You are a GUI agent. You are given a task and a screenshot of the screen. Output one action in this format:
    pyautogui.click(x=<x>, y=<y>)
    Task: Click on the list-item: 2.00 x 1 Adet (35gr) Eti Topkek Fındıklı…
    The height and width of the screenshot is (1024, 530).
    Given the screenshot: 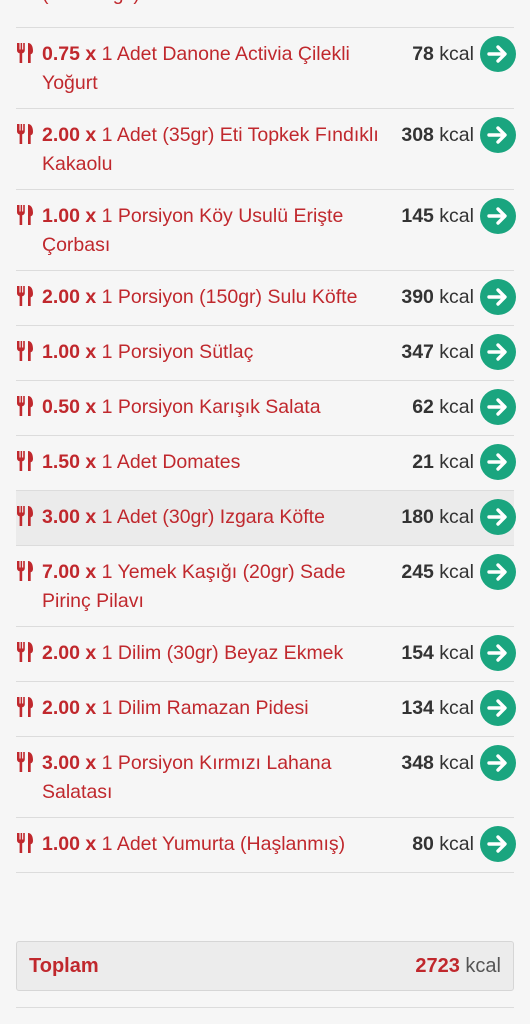 What is the action you would take?
    pyautogui.click(x=266, y=149)
    